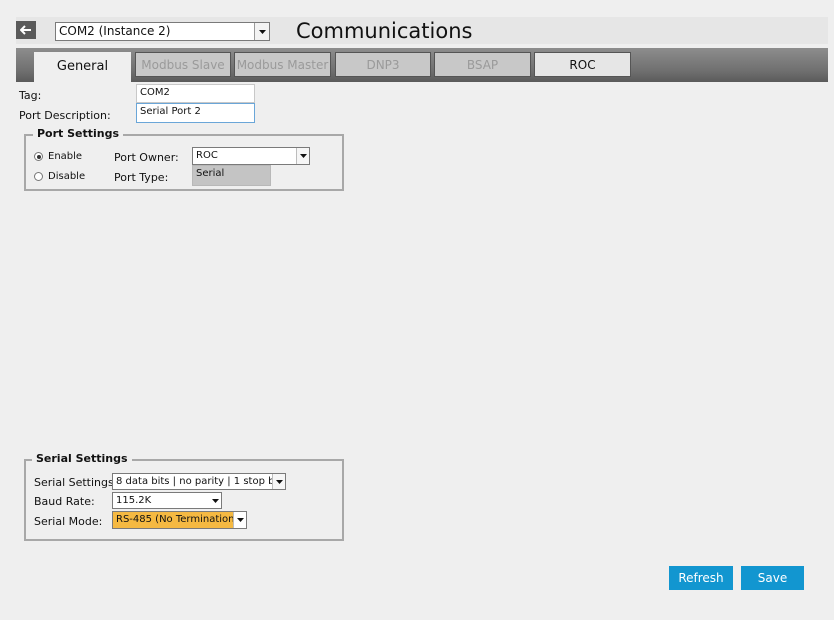  What do you see at coordinates (195, 93) in the screenshot?
I see `tag-input: COM2` at bounding box center [195, 93].